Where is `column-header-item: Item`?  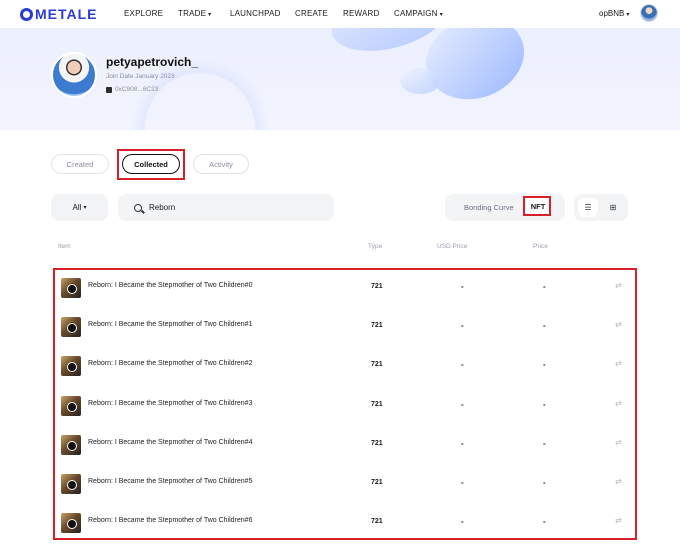
column-header-item: Item is located at coordinates (64, 246).